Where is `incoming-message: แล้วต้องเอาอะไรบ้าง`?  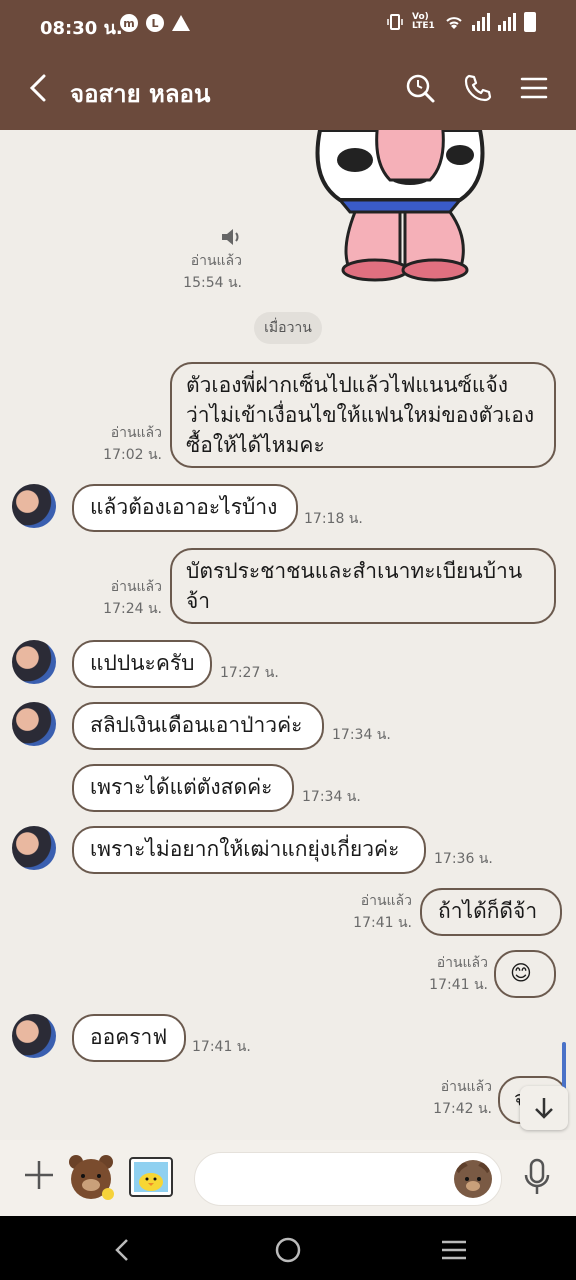
incoming-message: แล้วต้องเอาอะไรบ้าง is located at coordinates (185, 508).